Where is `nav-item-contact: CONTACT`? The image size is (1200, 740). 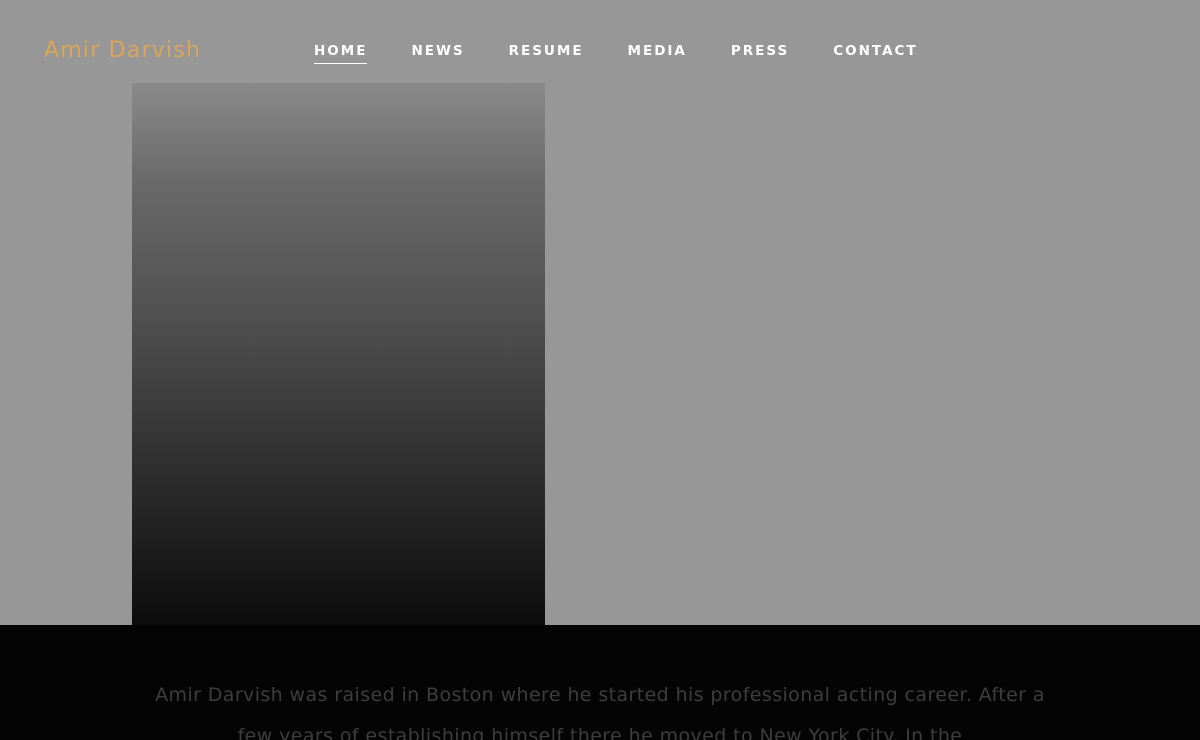
nav-item-contact: CONTACT is located at coordinates (875, 53).